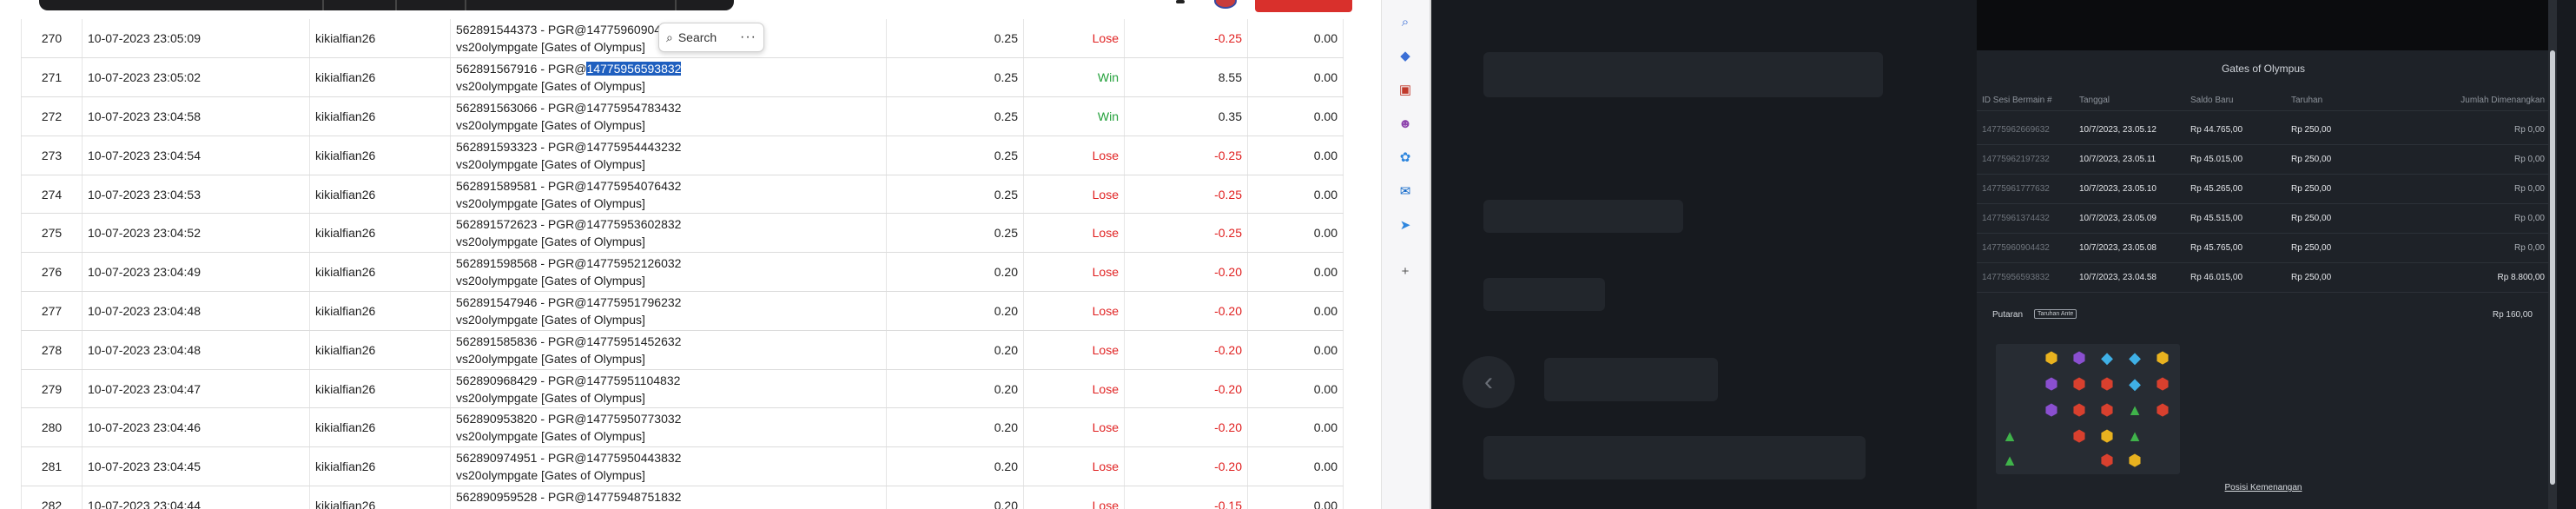 The width and height of the screenshot is (2576, 509). I want to click on scrollbar-thumb, so click(2552, 267).